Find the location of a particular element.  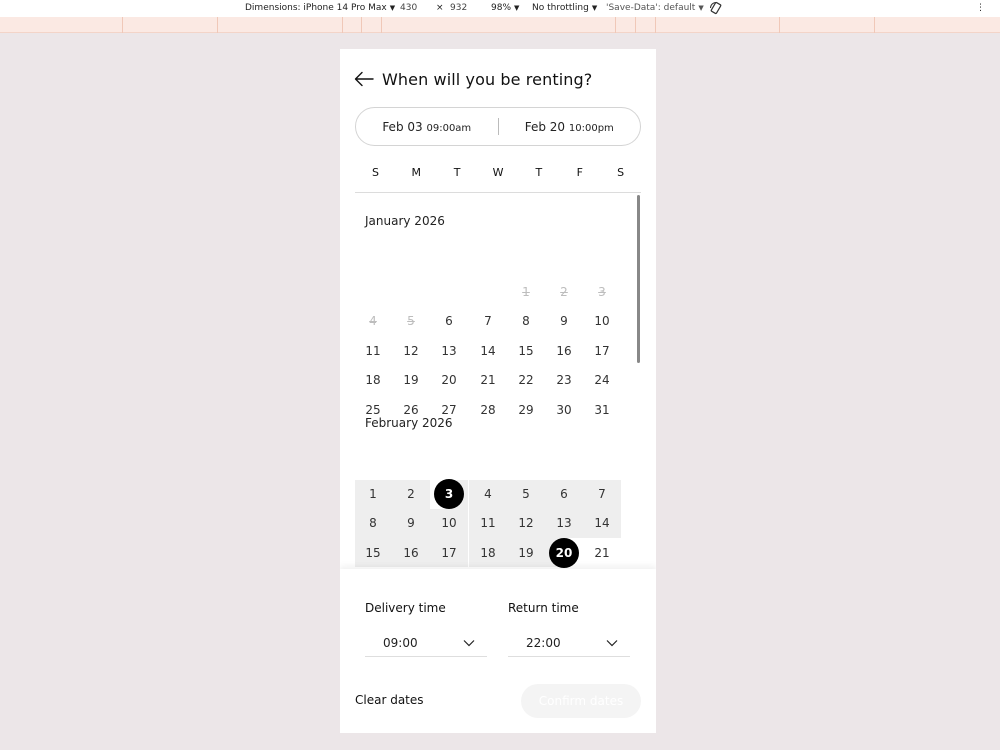

start-time: 09:00am is located at coordinates (449, 128).